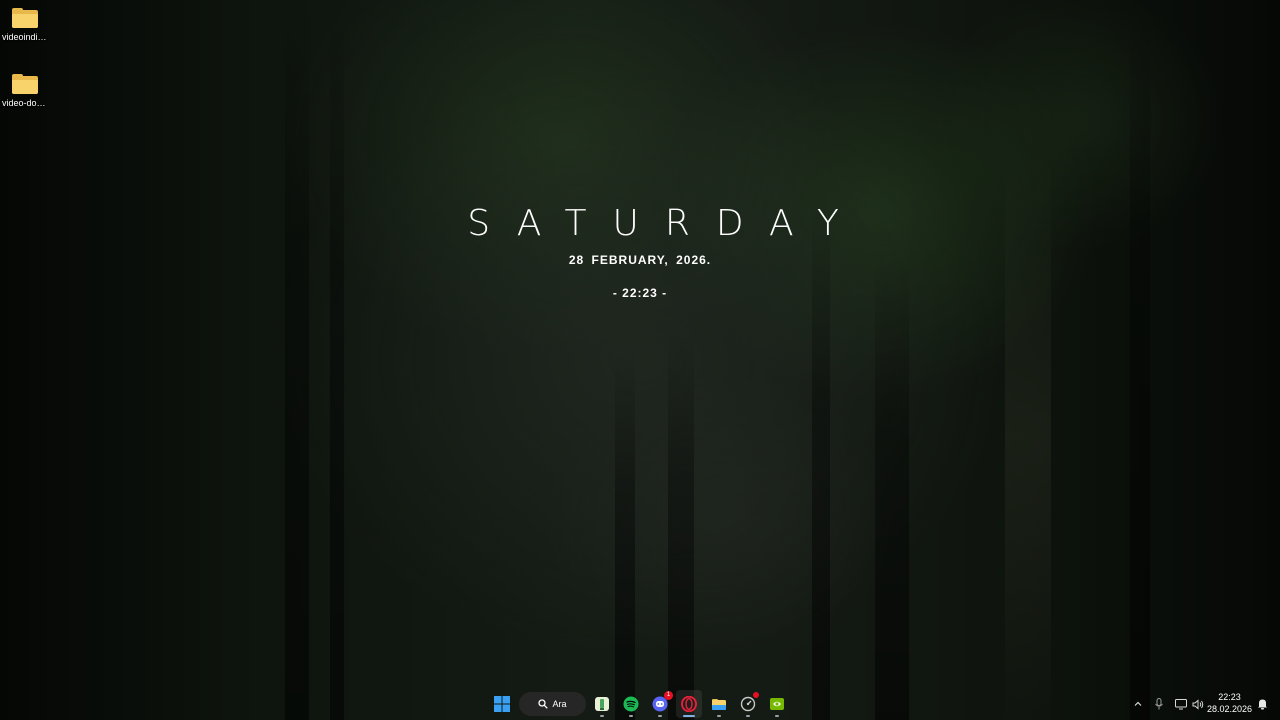 This screenshot has height=720, width=1280. What do you see at coordinates (668, 695) in the screenshot?
I see `notification-badge: 1` at bounding box center [668, 695].